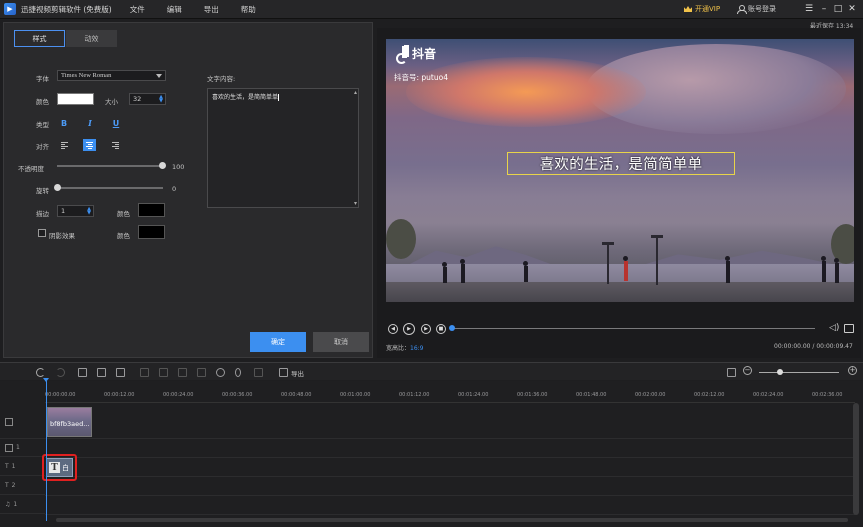 This screenshot has width=863, height=527. What do you see at coordinates (824, 9) in the screenshot?
I see `minimize-icon: –` at bounding box center [824, 9].